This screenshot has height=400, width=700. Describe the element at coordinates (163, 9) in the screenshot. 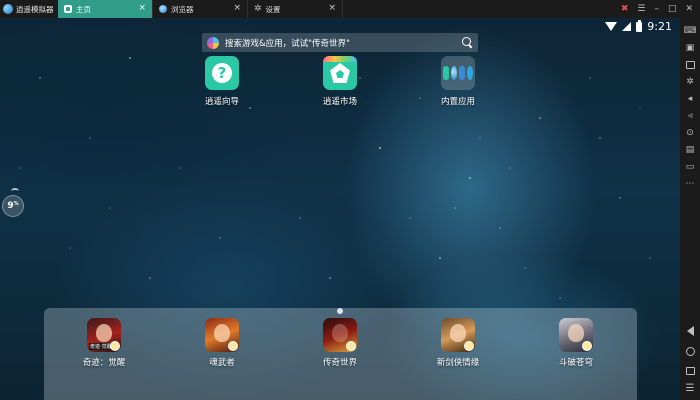

I see `browser-icon` at that location.